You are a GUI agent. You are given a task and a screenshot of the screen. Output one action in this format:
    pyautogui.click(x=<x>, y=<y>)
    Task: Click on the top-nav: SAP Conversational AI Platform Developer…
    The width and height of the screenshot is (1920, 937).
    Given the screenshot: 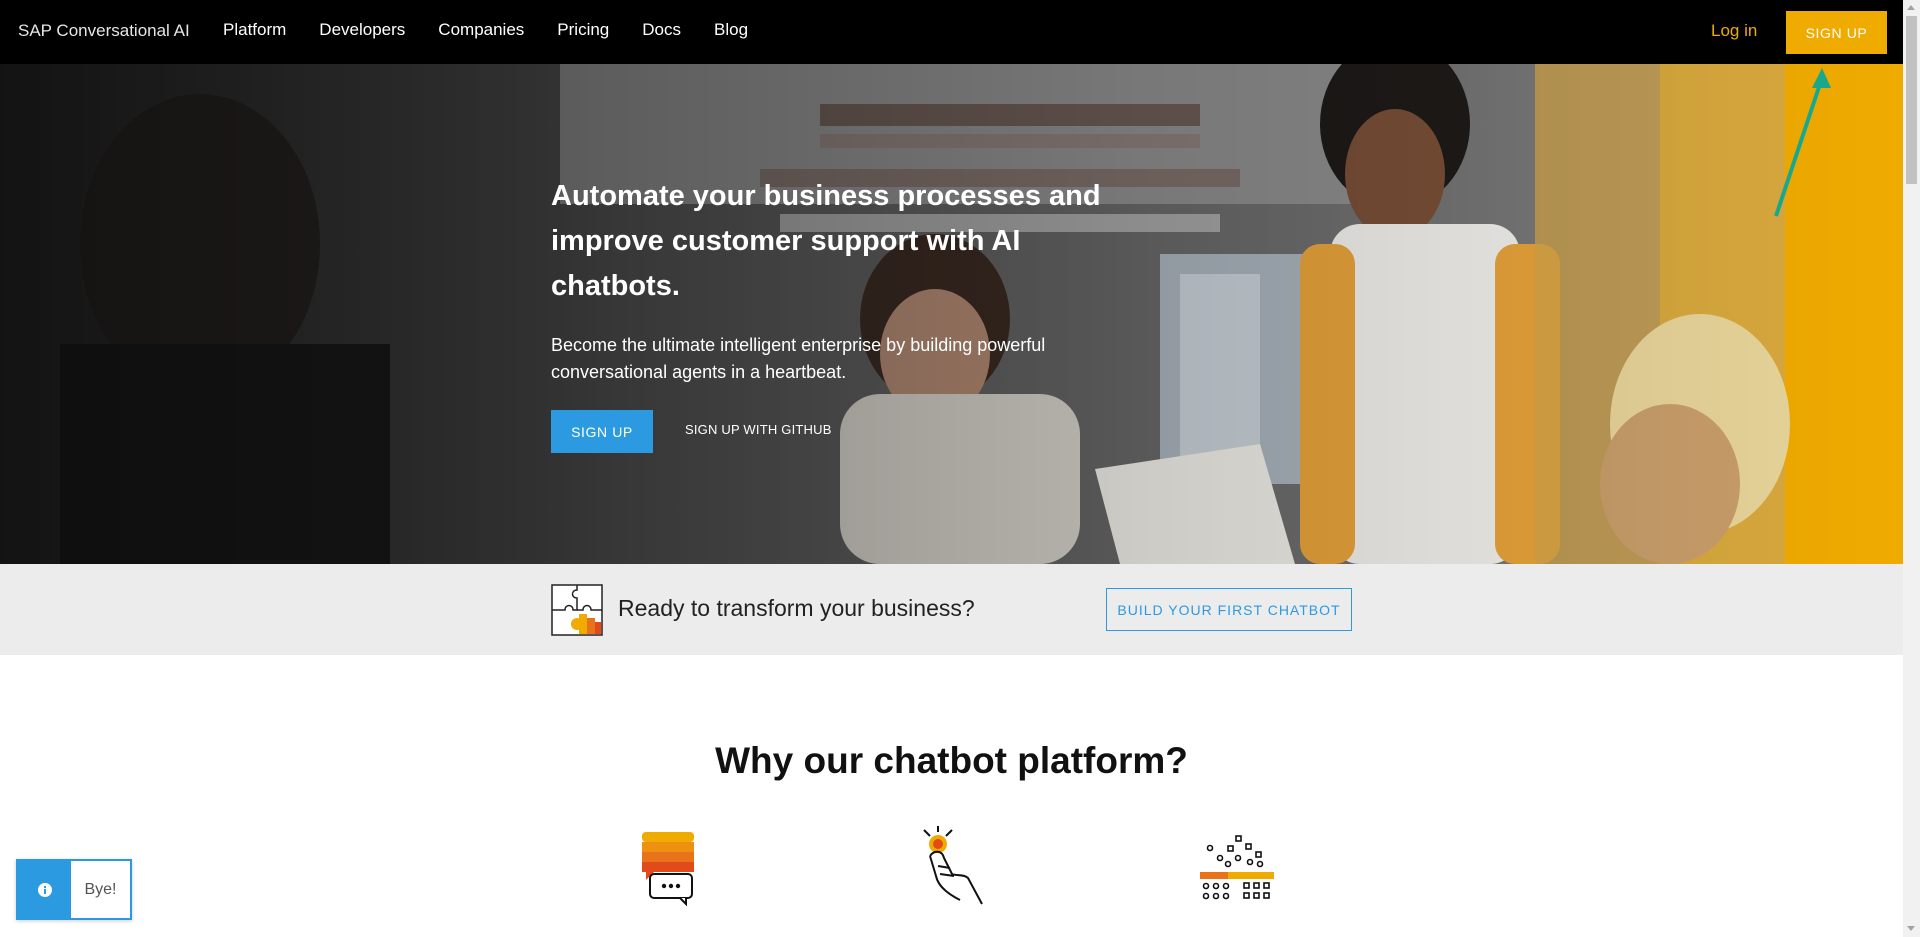 What is the action you would take?
    pyautogui.click(x=951, y=32)
    